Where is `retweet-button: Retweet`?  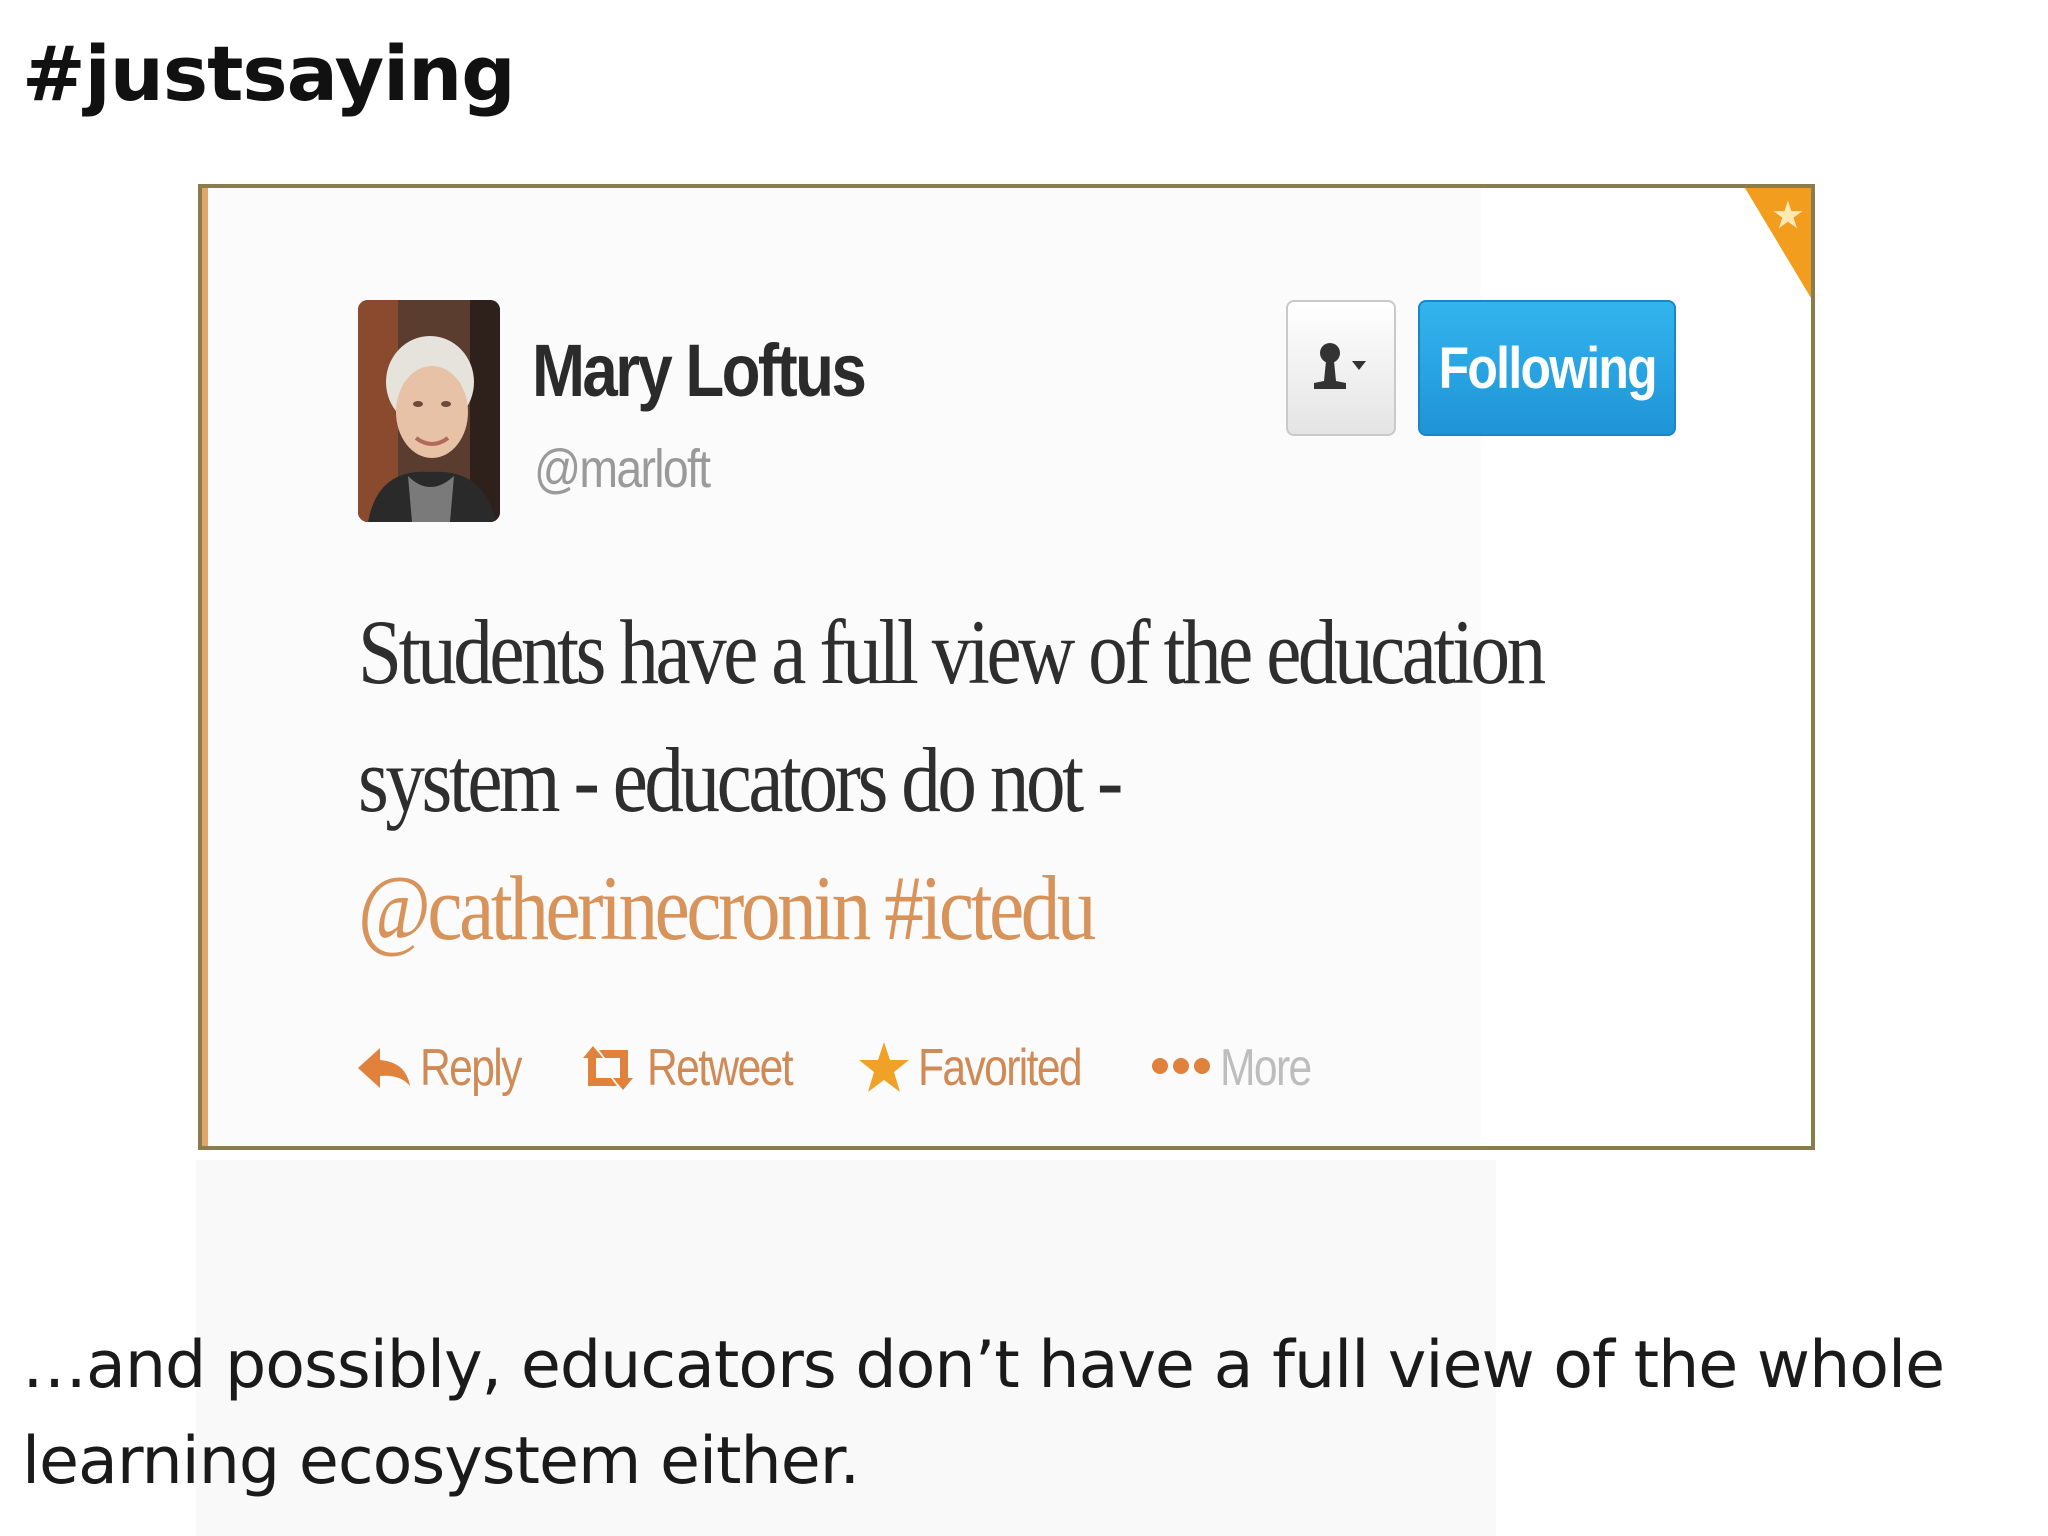
retweet-button: Retweet is located at coordinates (700, 1068).